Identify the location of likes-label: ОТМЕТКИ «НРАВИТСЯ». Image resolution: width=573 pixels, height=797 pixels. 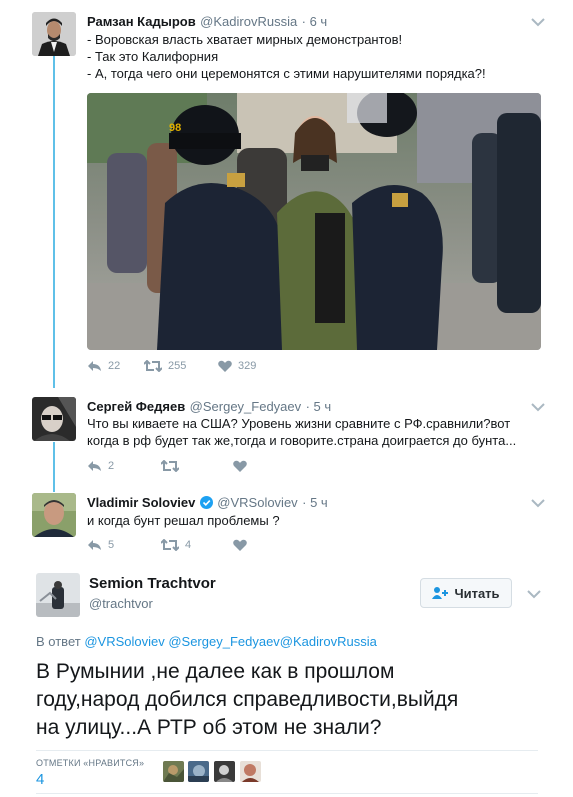
(90, 763).